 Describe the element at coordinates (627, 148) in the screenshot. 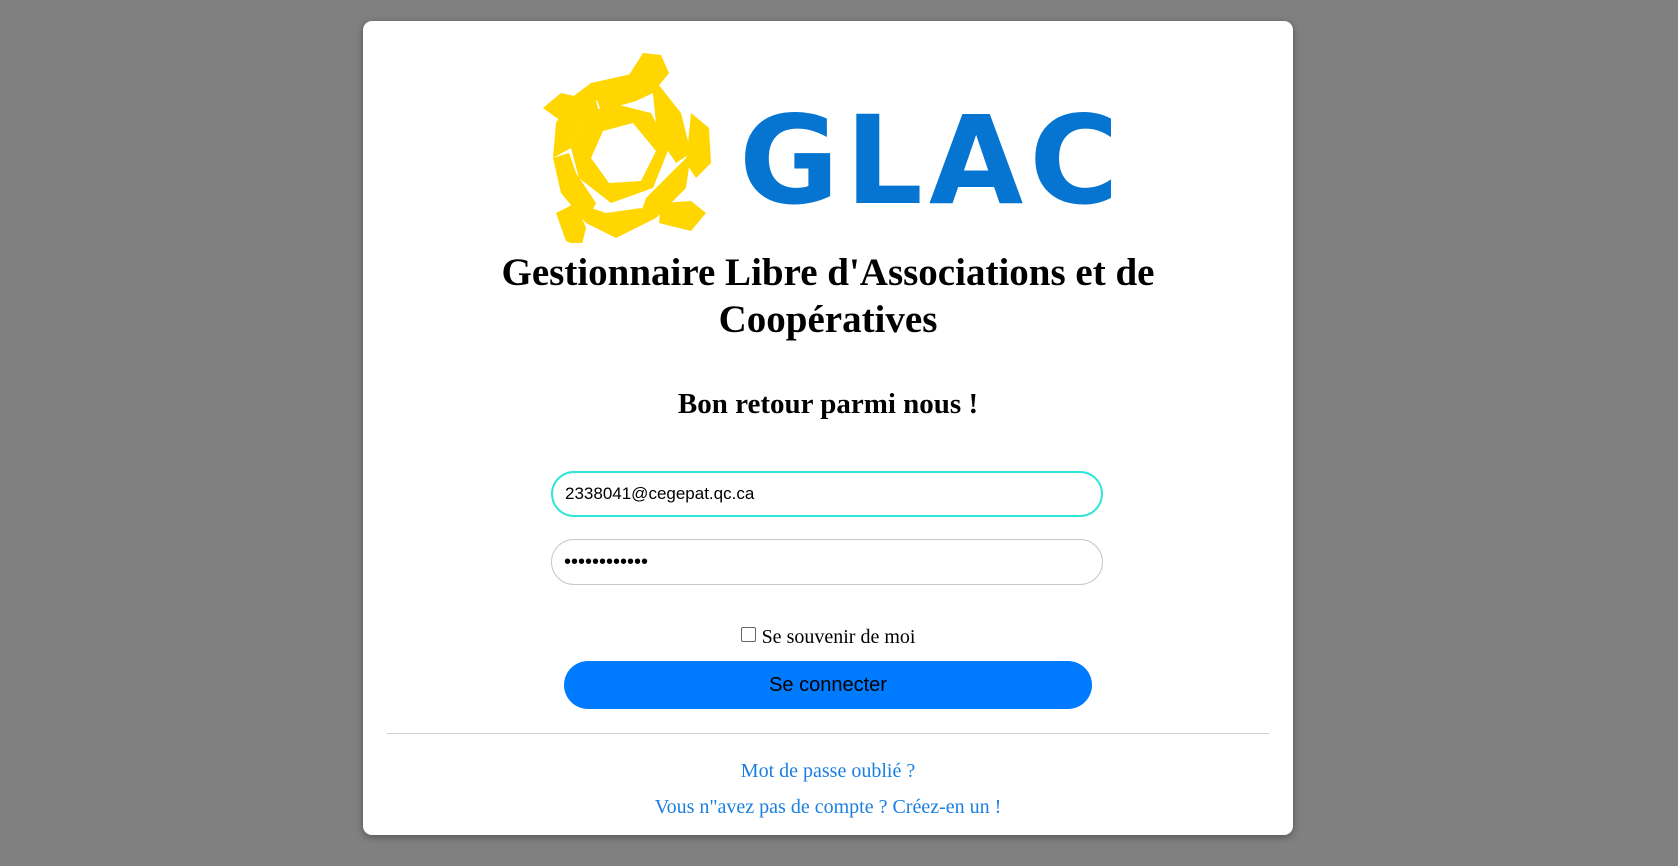

I see `hands-emblem-icon` at that location.